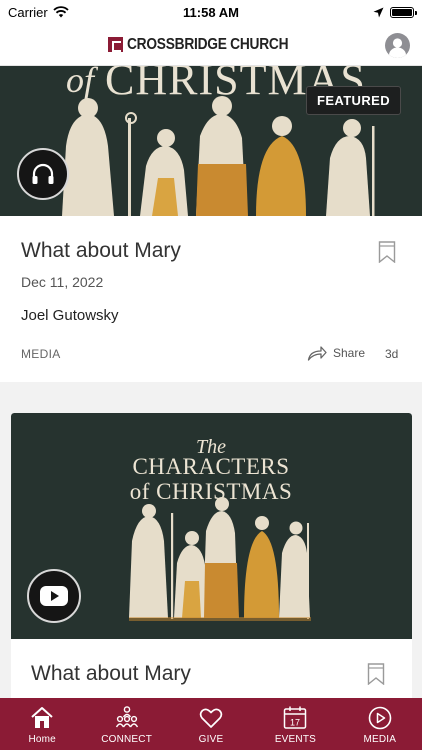 This screenshot has width=422, height=750. What do you see at coordinates (397, 45) in the screenshot?
I see `user-avatar-icon` at bounding box center [397, 45].